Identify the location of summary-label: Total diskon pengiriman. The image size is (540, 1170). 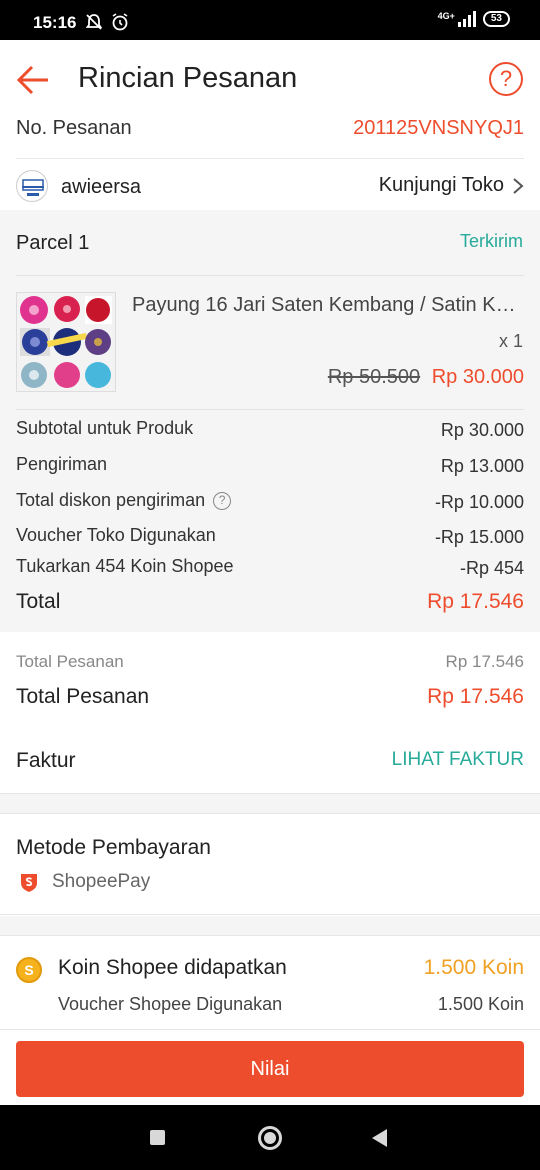
(111, 500).